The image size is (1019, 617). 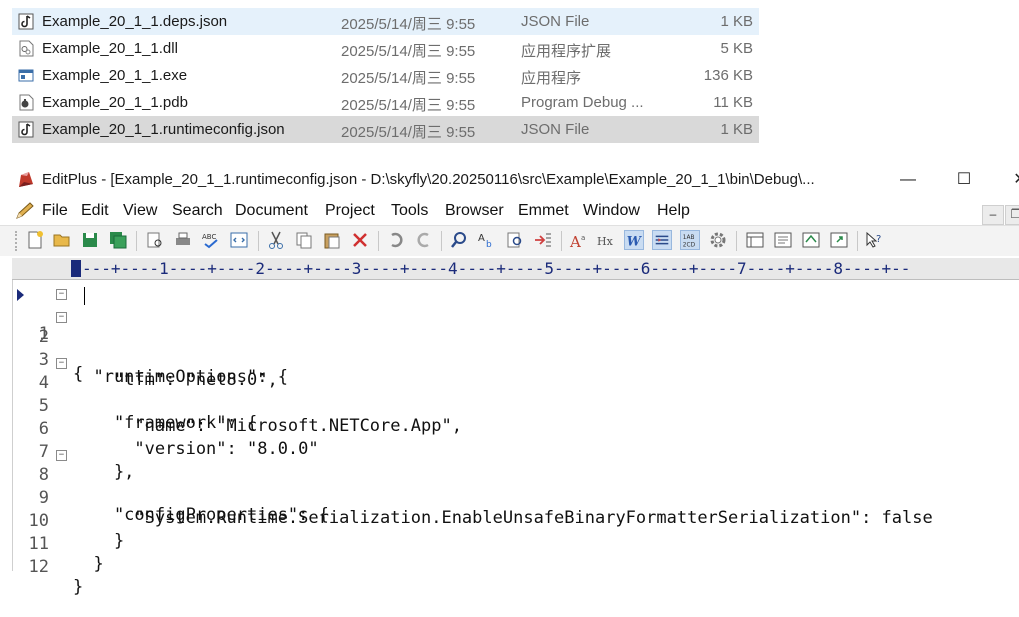 I want to click on maximize-button: ☐, so click(x=964, y=180).